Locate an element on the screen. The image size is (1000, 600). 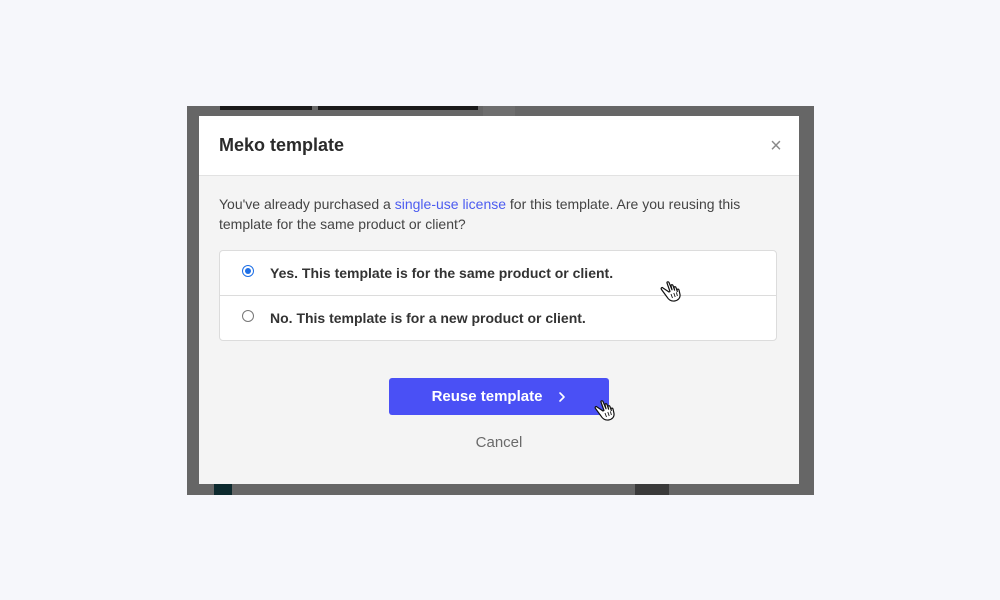
radio-button-selected is located at coordinates (248, 271).